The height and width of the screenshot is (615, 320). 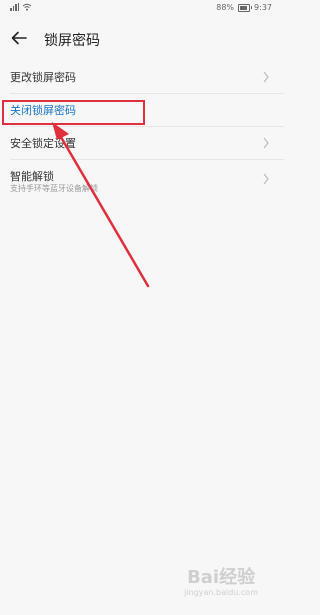 What do you see at coordinates (72, 41) in the screenshot?
I see `page-title: 锁屏密码` at bounding box center [72, 41].